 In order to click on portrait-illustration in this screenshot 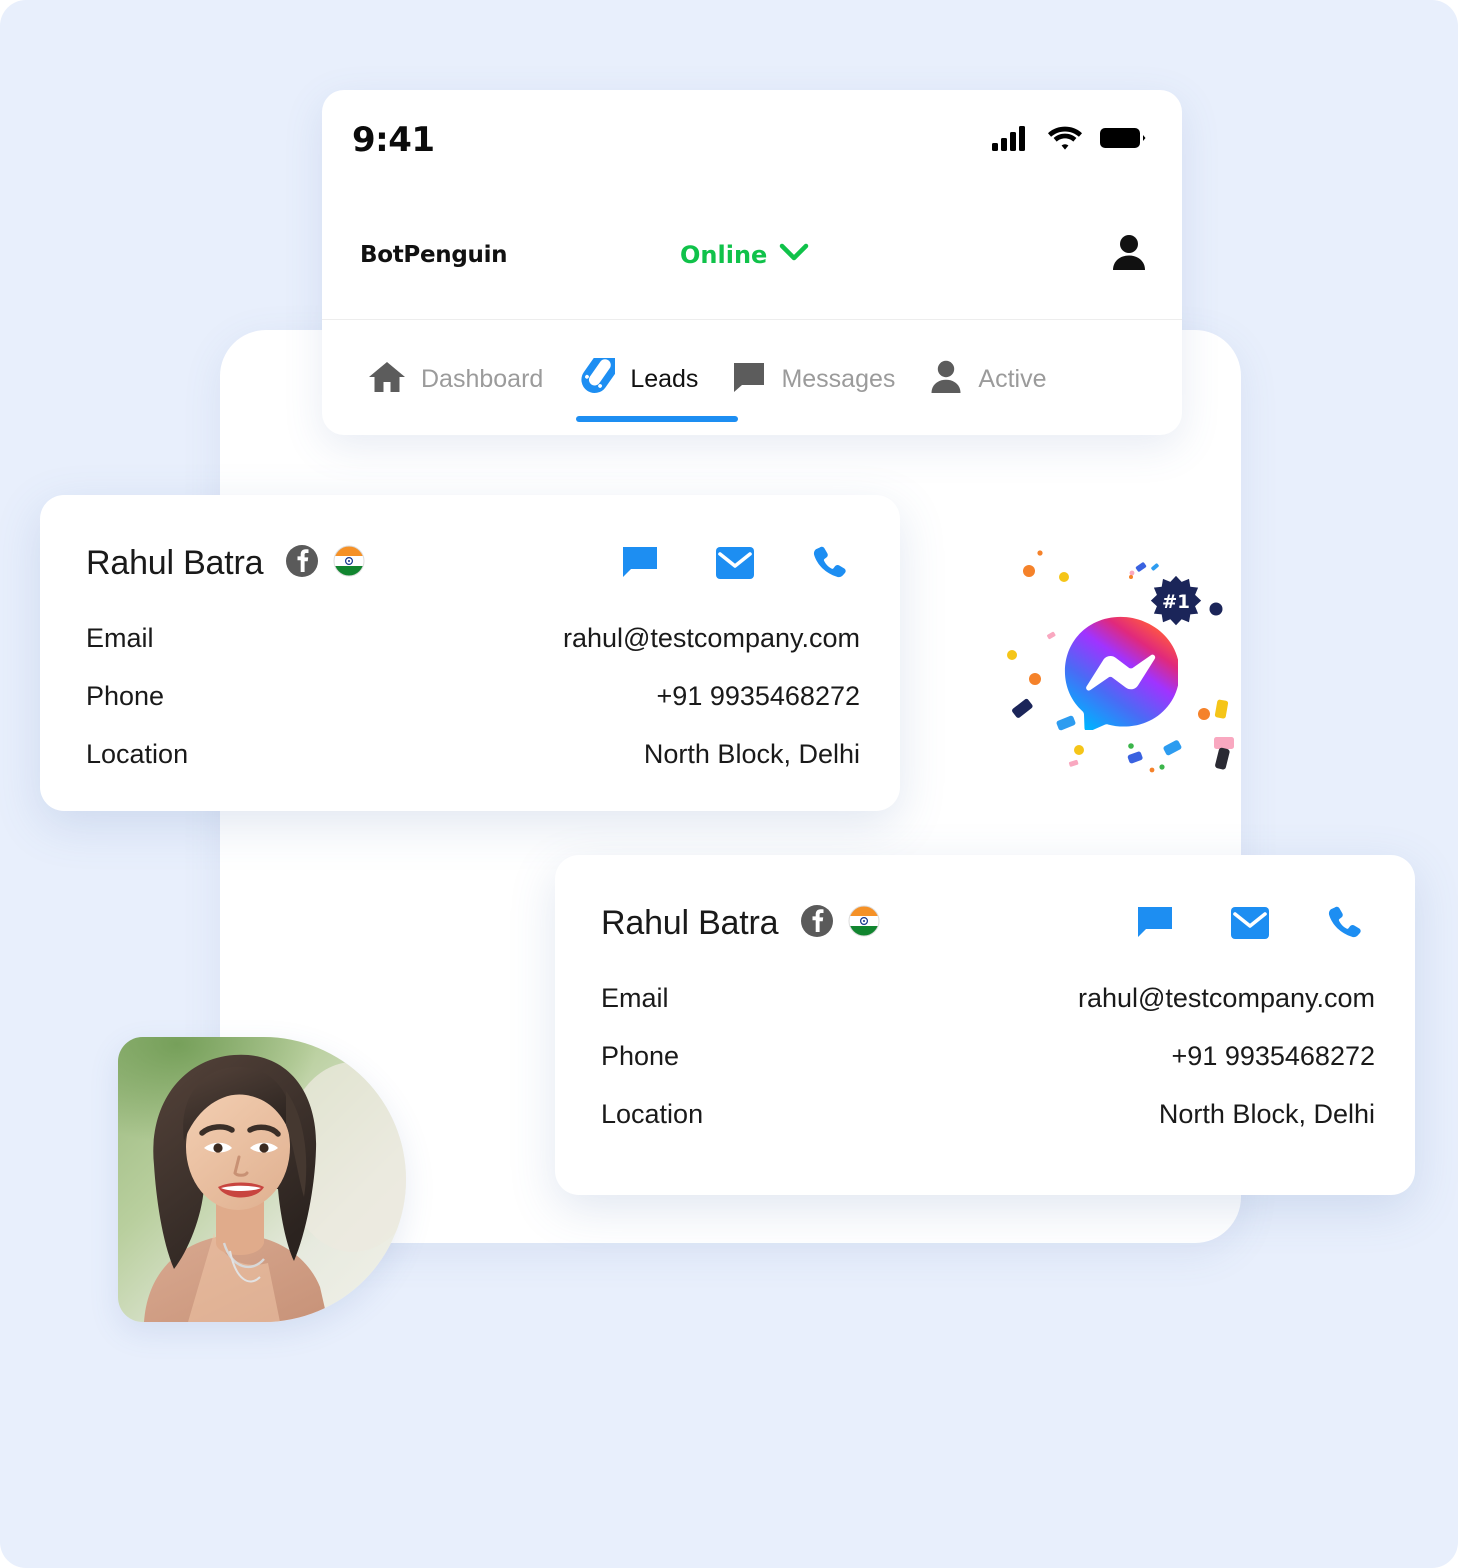, I will do `click(262, 1179)`.